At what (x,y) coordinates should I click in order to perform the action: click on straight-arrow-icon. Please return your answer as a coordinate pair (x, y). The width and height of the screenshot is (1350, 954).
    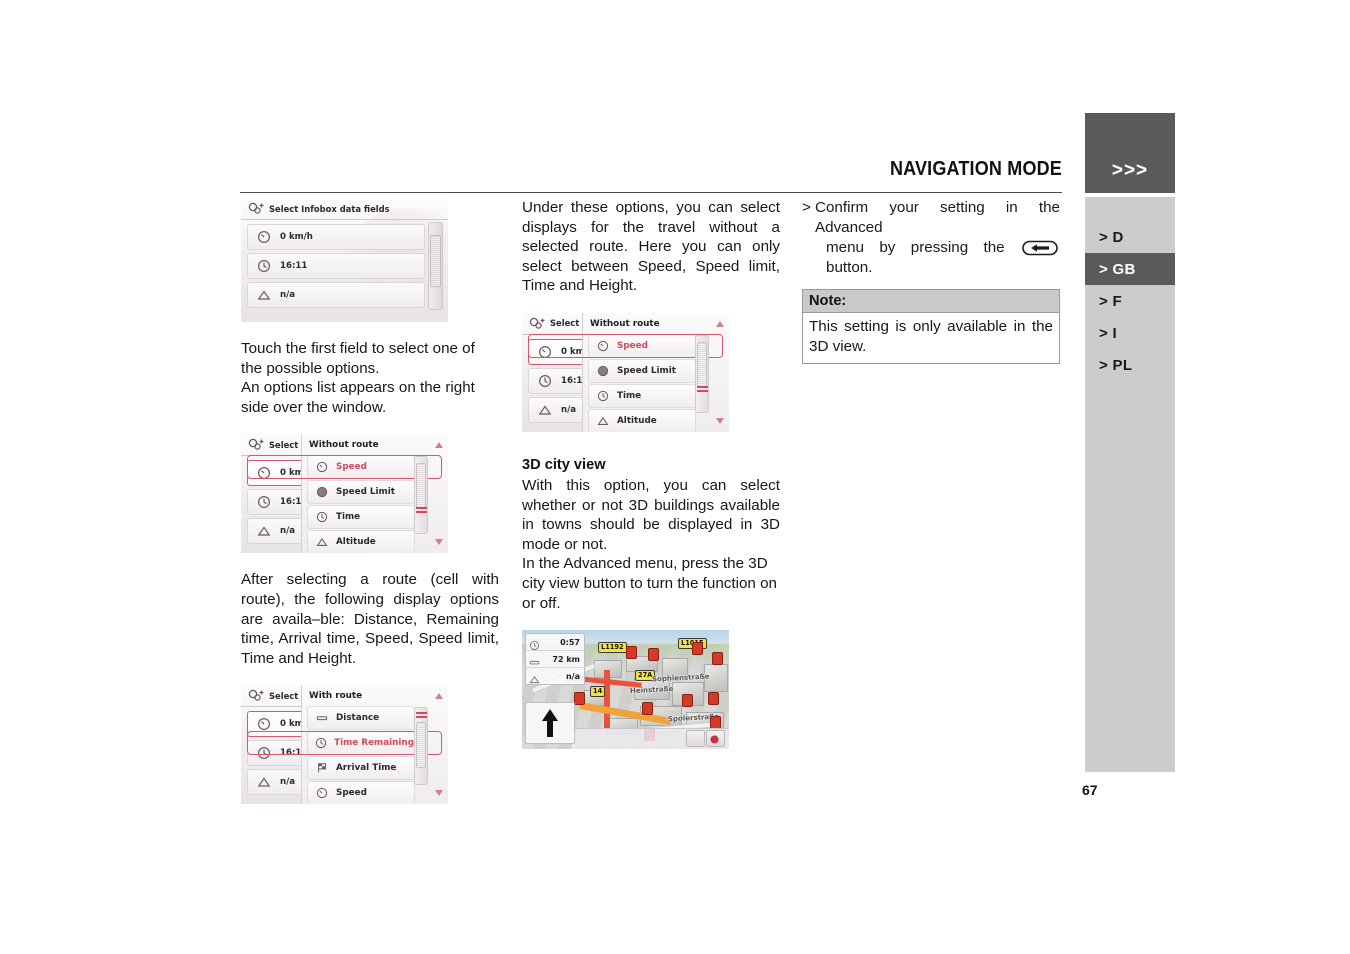
    Looking at the image, I should click on (550, 723).